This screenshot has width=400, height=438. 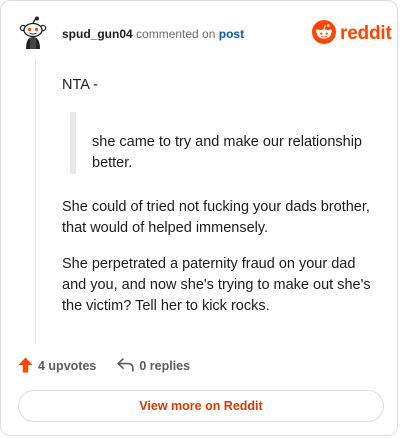 I want to click on comment-byline: spud_gun04 commented on post, so click(x=153, y=34).